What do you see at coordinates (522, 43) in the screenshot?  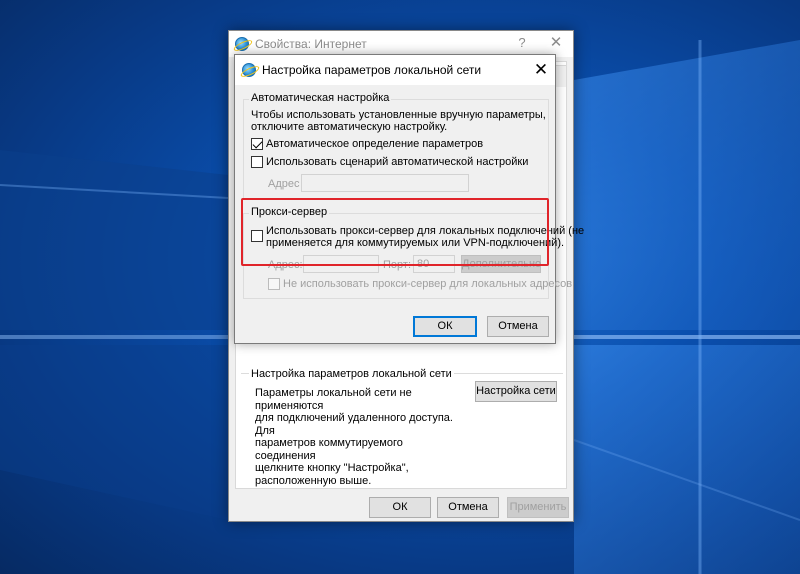 I see `help-button: ?` at bounding box center [522, 43].